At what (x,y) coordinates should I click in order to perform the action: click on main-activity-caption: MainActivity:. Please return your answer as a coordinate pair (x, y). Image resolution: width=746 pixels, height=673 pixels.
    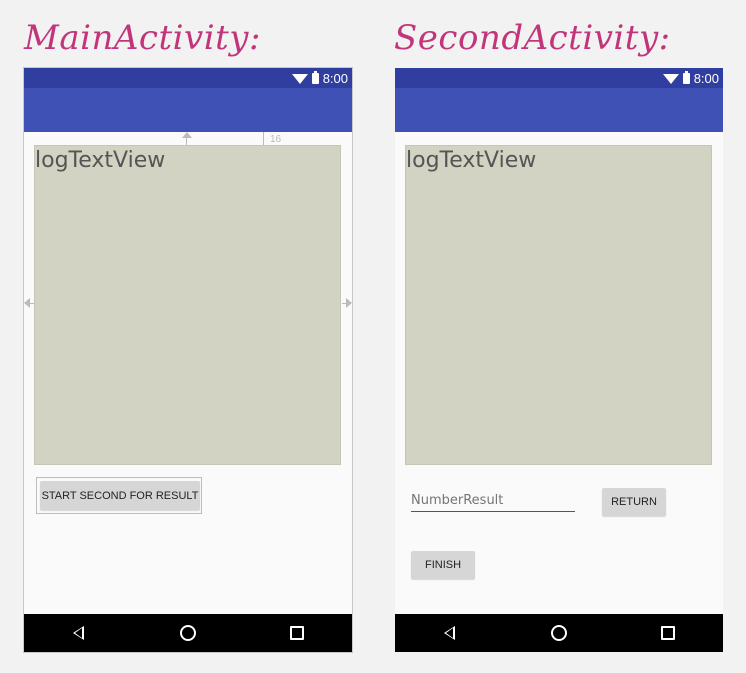
    Looking at the image, I should click on (142, 38).